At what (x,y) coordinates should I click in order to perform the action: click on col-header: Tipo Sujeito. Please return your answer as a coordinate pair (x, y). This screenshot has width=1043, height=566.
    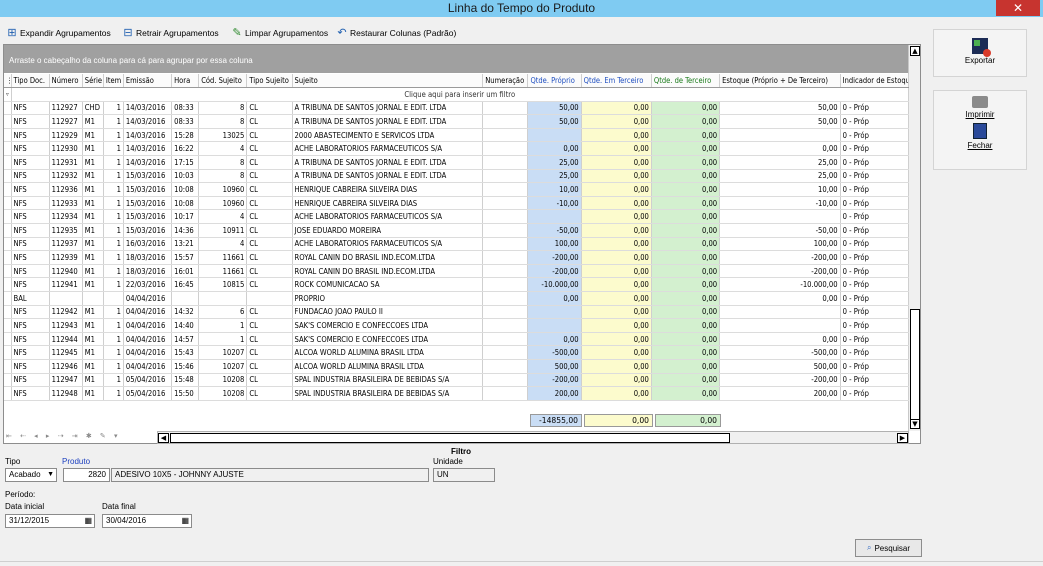
    Looking at the image, I should click on (269, 81).